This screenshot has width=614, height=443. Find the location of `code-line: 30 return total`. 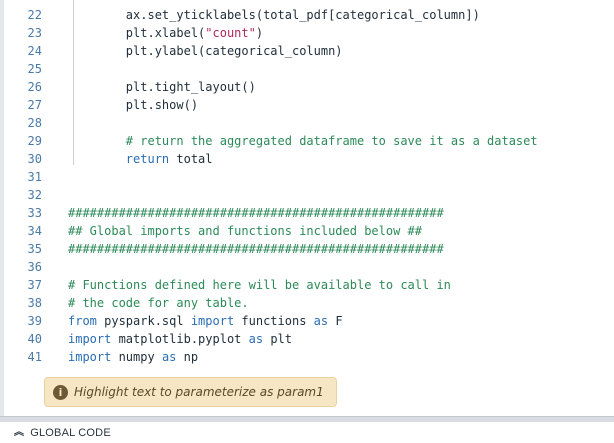

code-line: 30 return total is located at coordinates (309, 159).